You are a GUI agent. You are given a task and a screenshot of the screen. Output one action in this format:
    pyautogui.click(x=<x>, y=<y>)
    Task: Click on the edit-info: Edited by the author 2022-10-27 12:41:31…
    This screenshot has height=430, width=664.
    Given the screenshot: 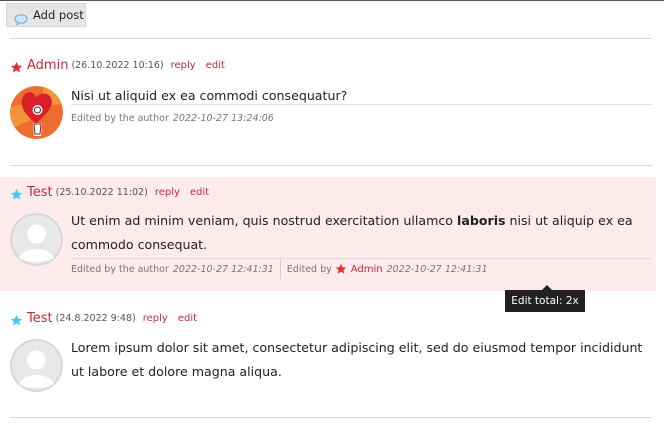 What is the action you would take?
    pyautogui.click(x=279, y=269)
    